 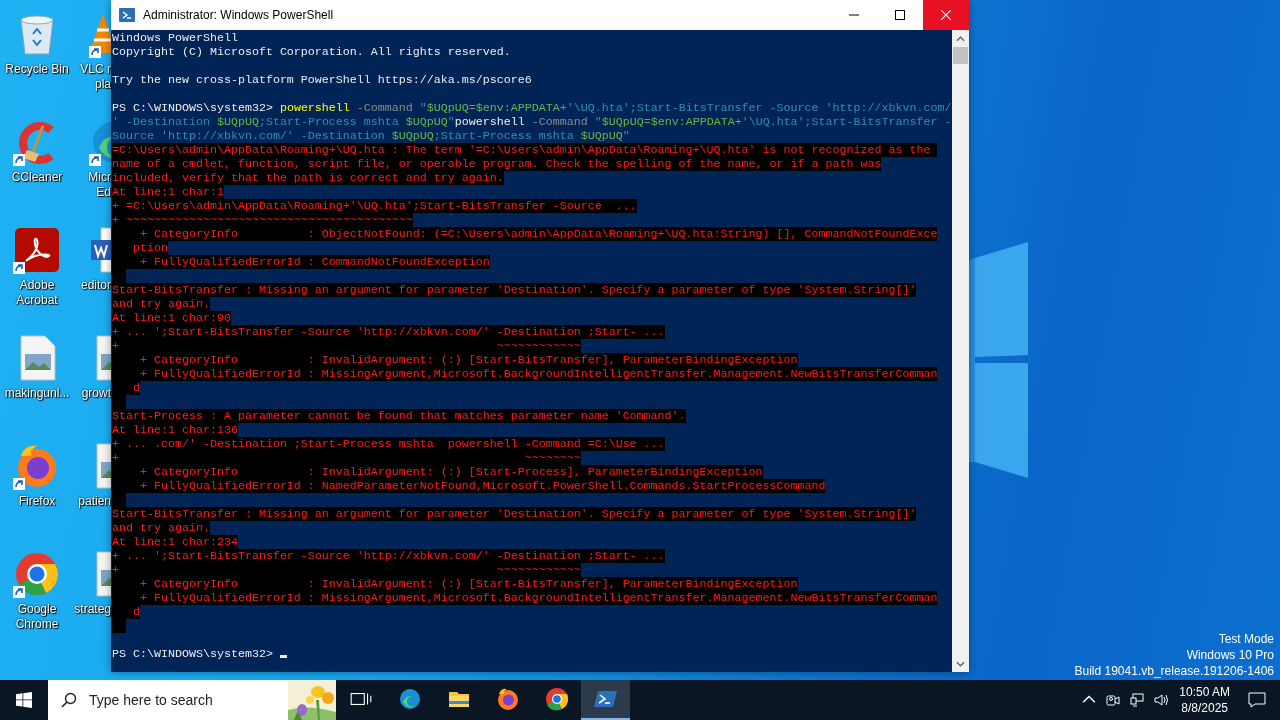 I want to click on camera-icon, so click(x=1113, y=700).